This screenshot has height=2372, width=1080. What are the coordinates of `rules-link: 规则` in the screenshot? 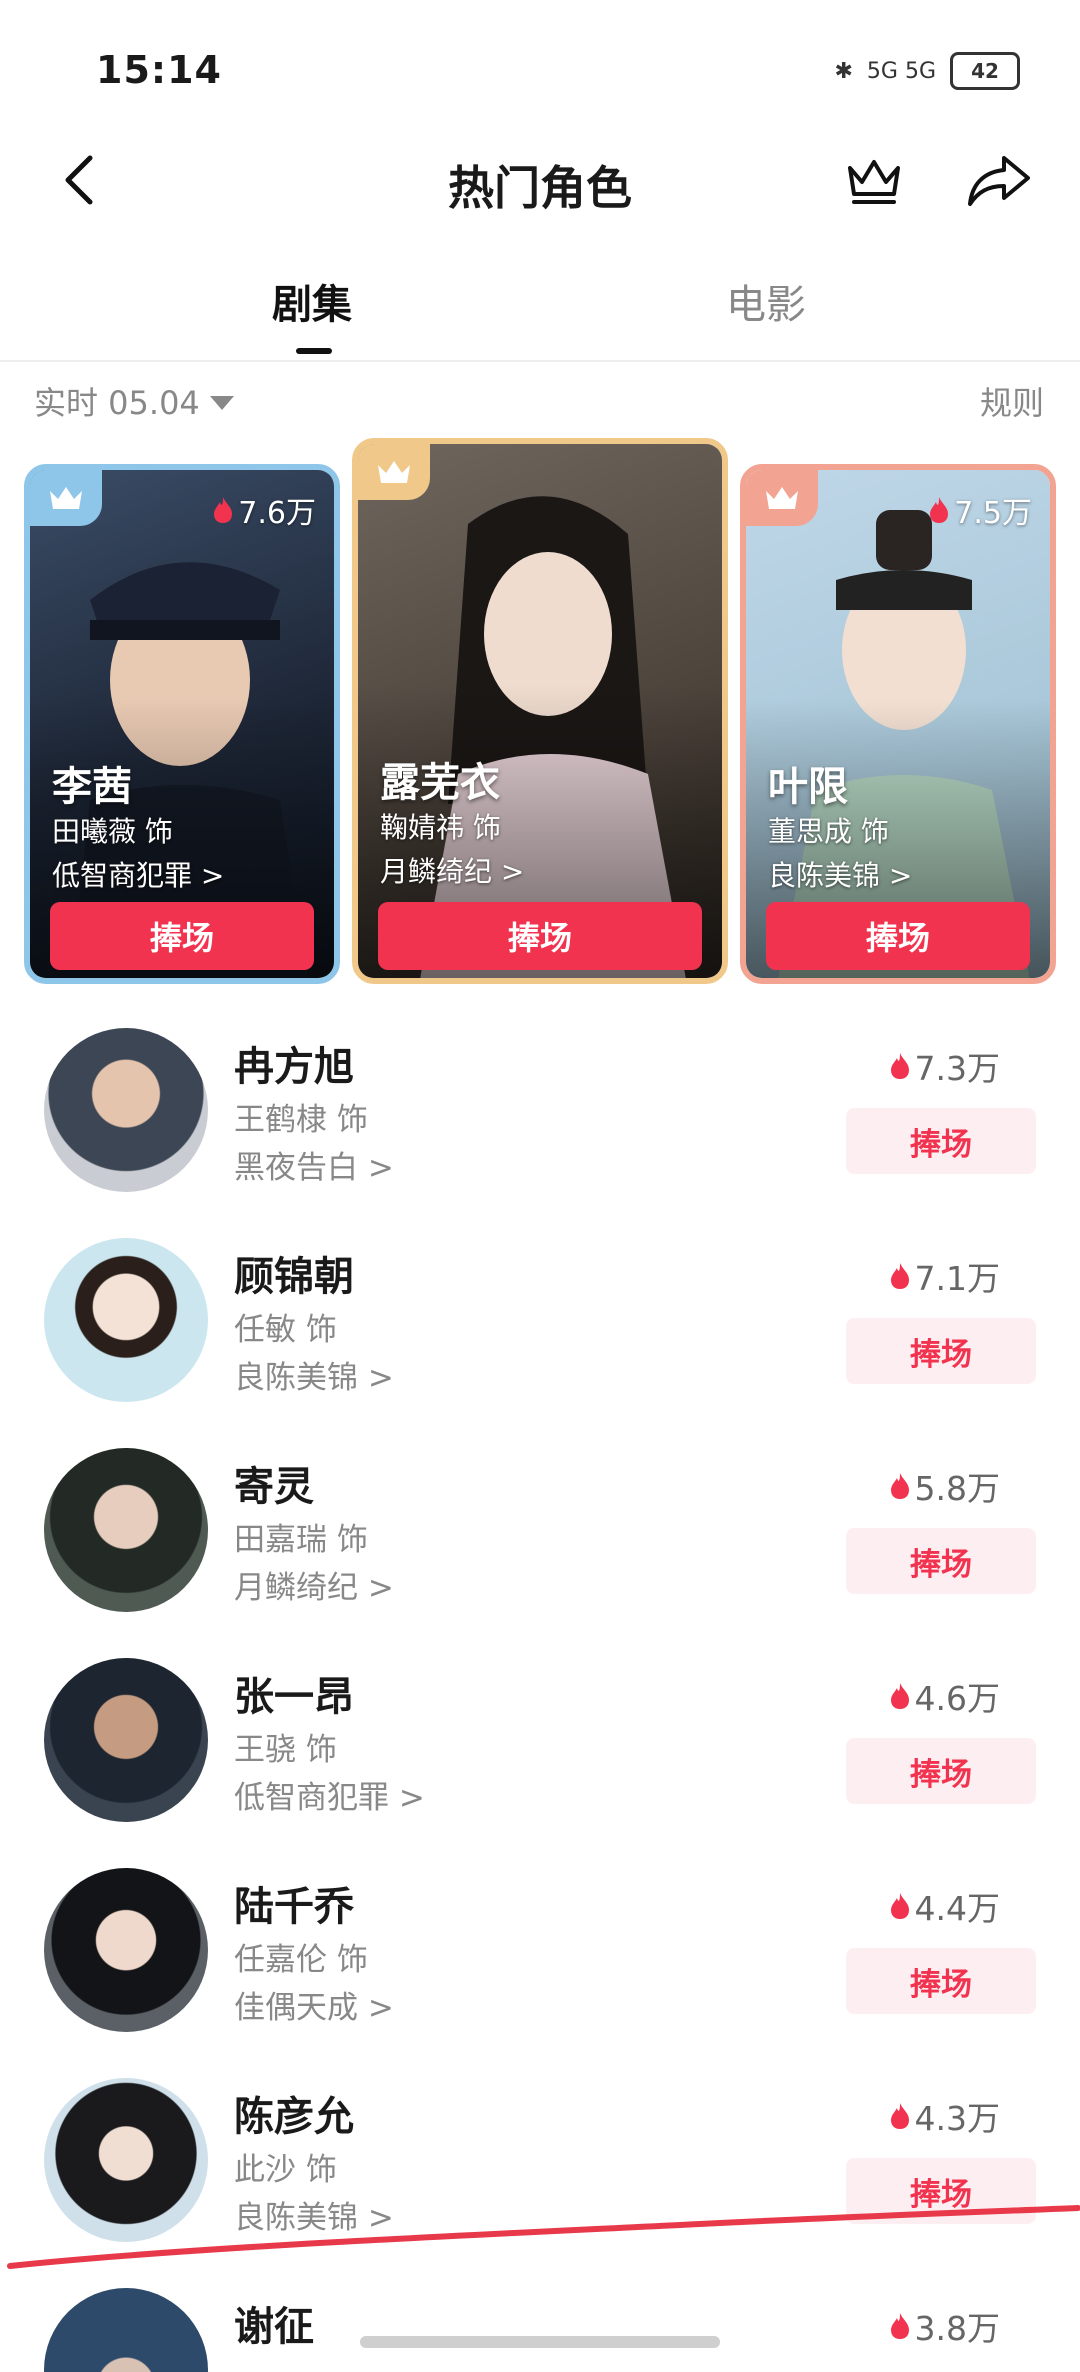 It's located at (1012, 401).